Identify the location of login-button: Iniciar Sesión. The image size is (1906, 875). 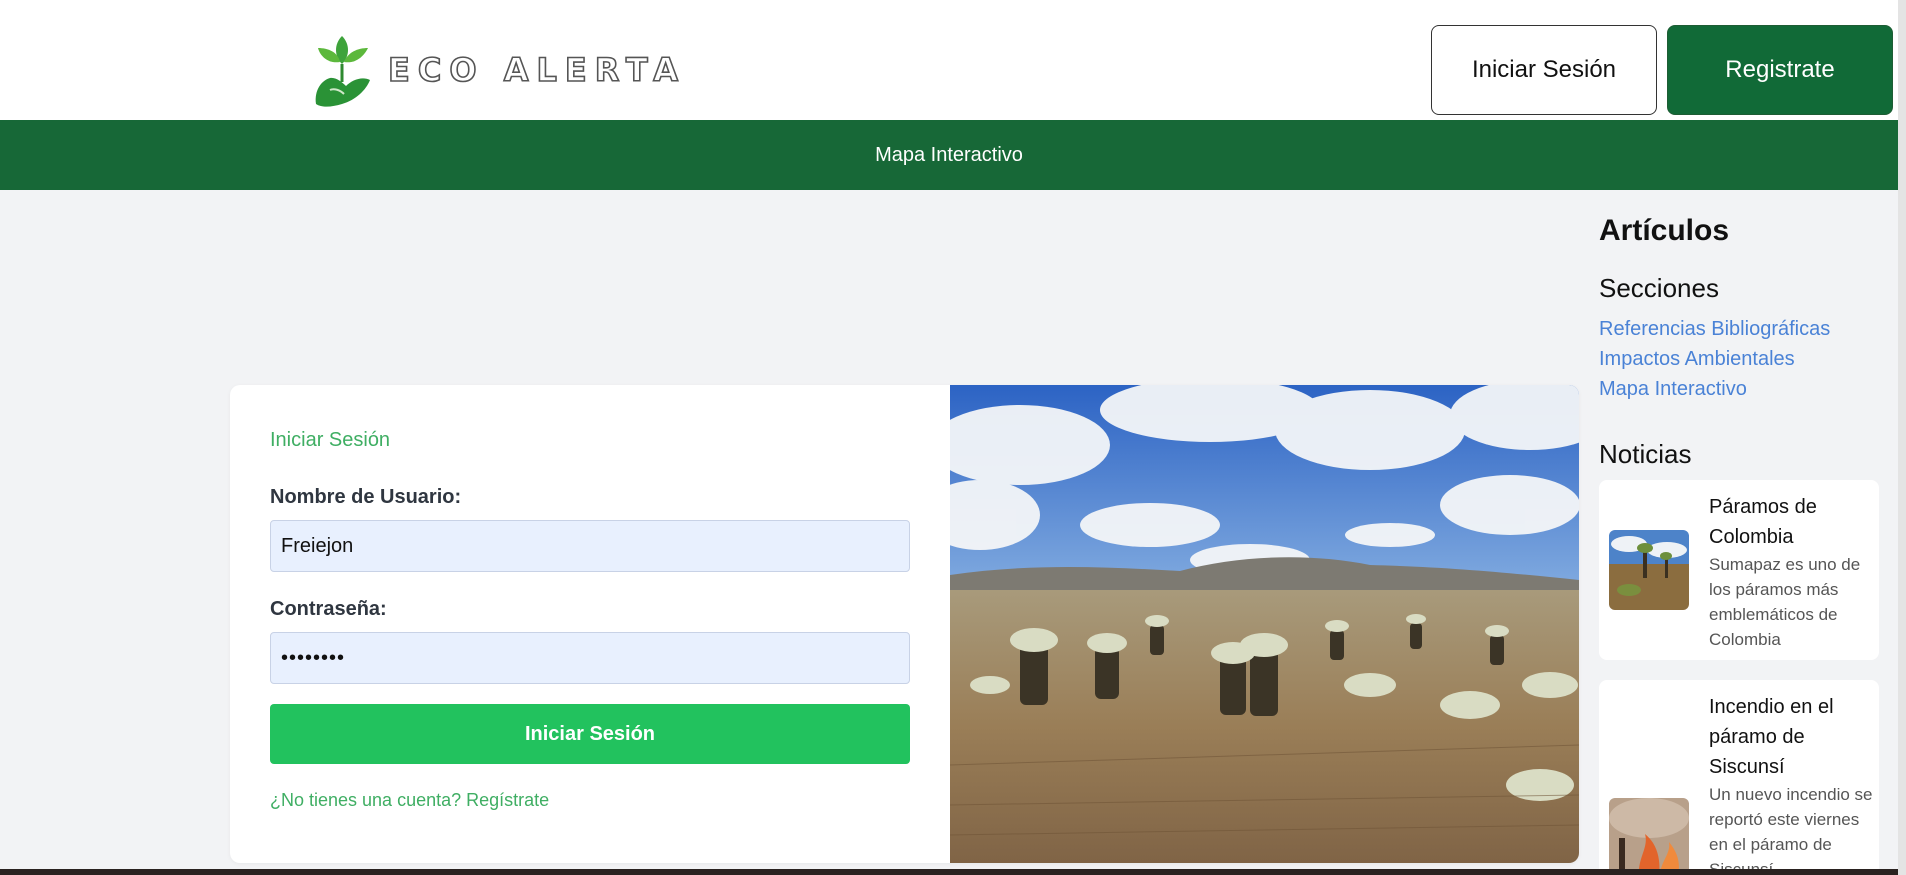
(1544, 70).